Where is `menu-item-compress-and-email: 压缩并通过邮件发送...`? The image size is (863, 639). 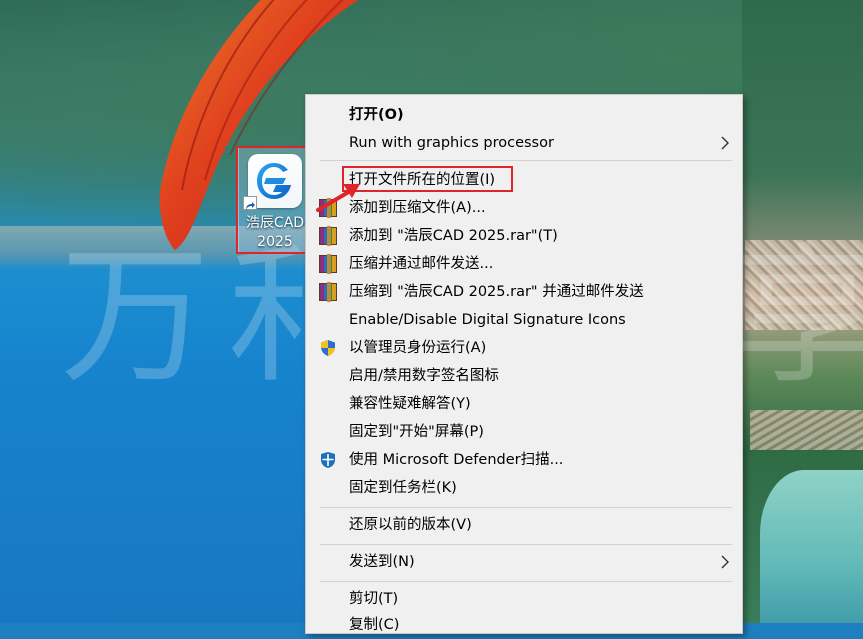
menu-item-compress-and-email: 压缩并通过邮件发送... is located at coordinates (524, 264).